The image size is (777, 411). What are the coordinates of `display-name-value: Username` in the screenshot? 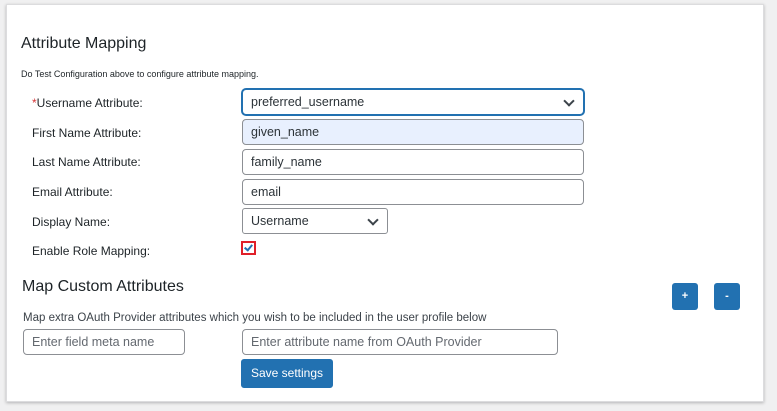 It's located at (280, 221).